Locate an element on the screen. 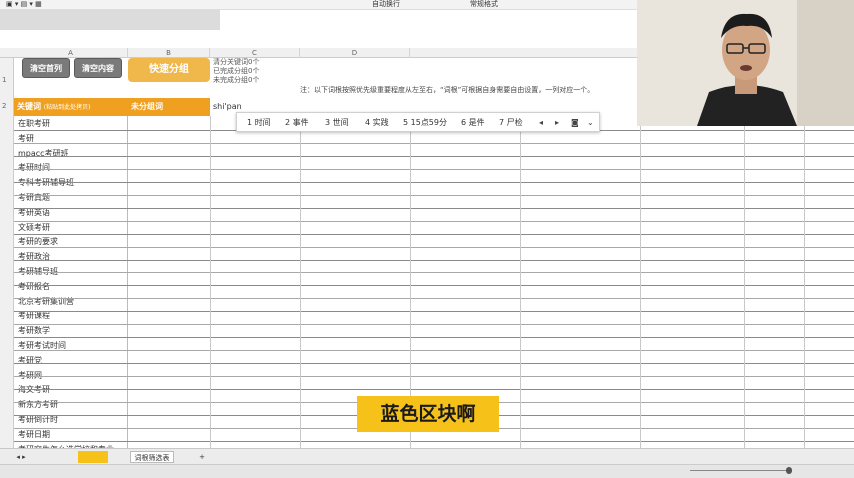  row-number: 1 is located at coordinates (4, 80).